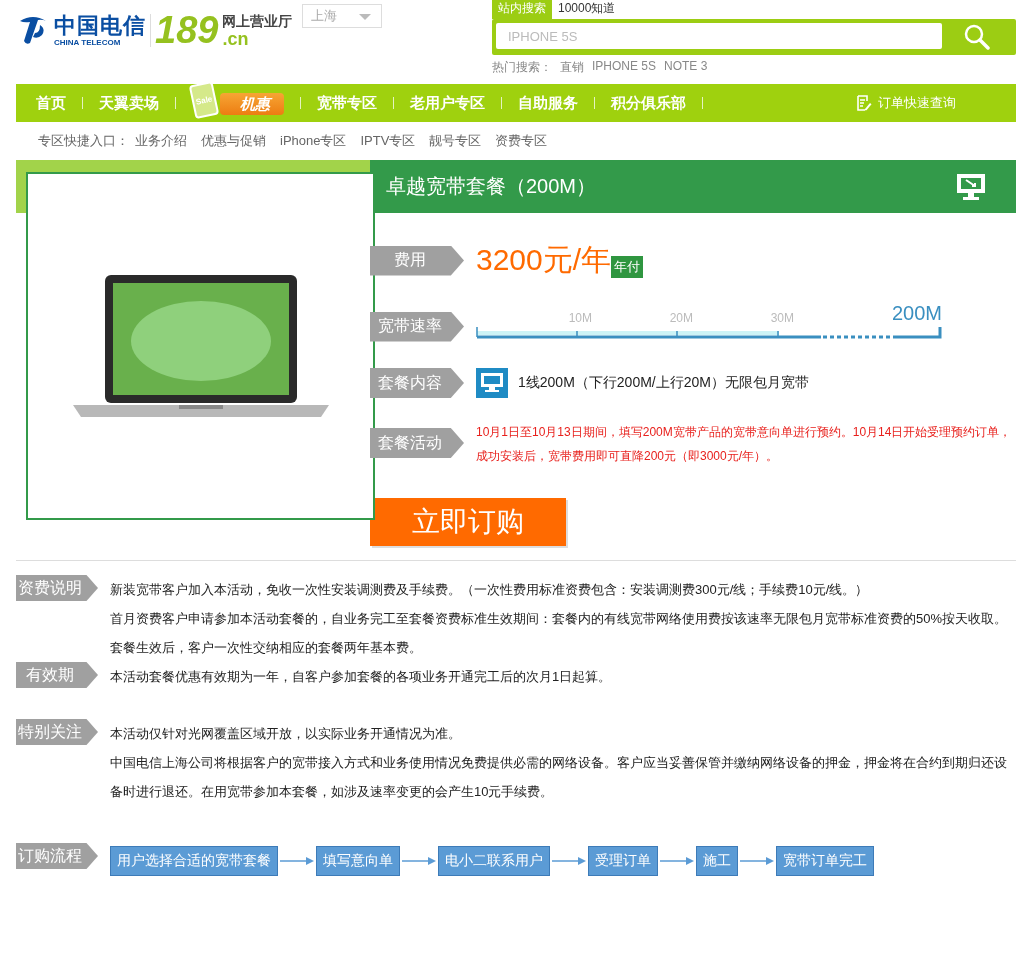  I want to click on search-icon, so click(977, 37).